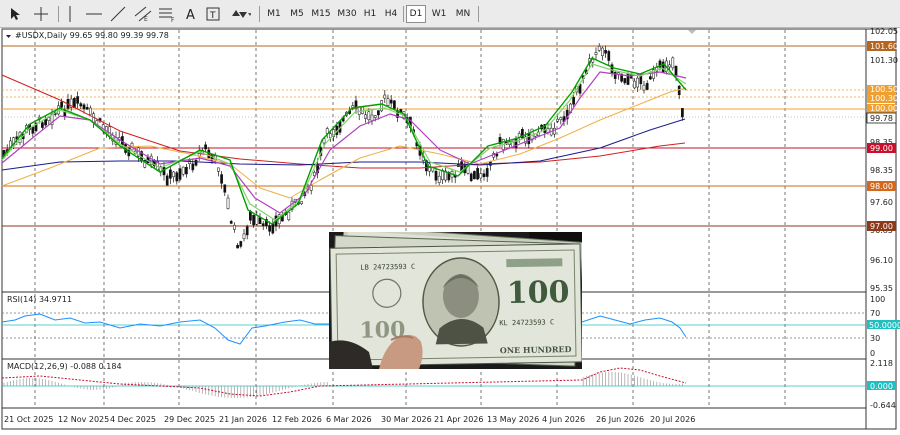 The height and width of the screenshot is (435, 900). What do you see at coordinates (672, 419) in the screenshot?
I see `date-label: 20 Jul 2026` at bounding box center [672, 419].